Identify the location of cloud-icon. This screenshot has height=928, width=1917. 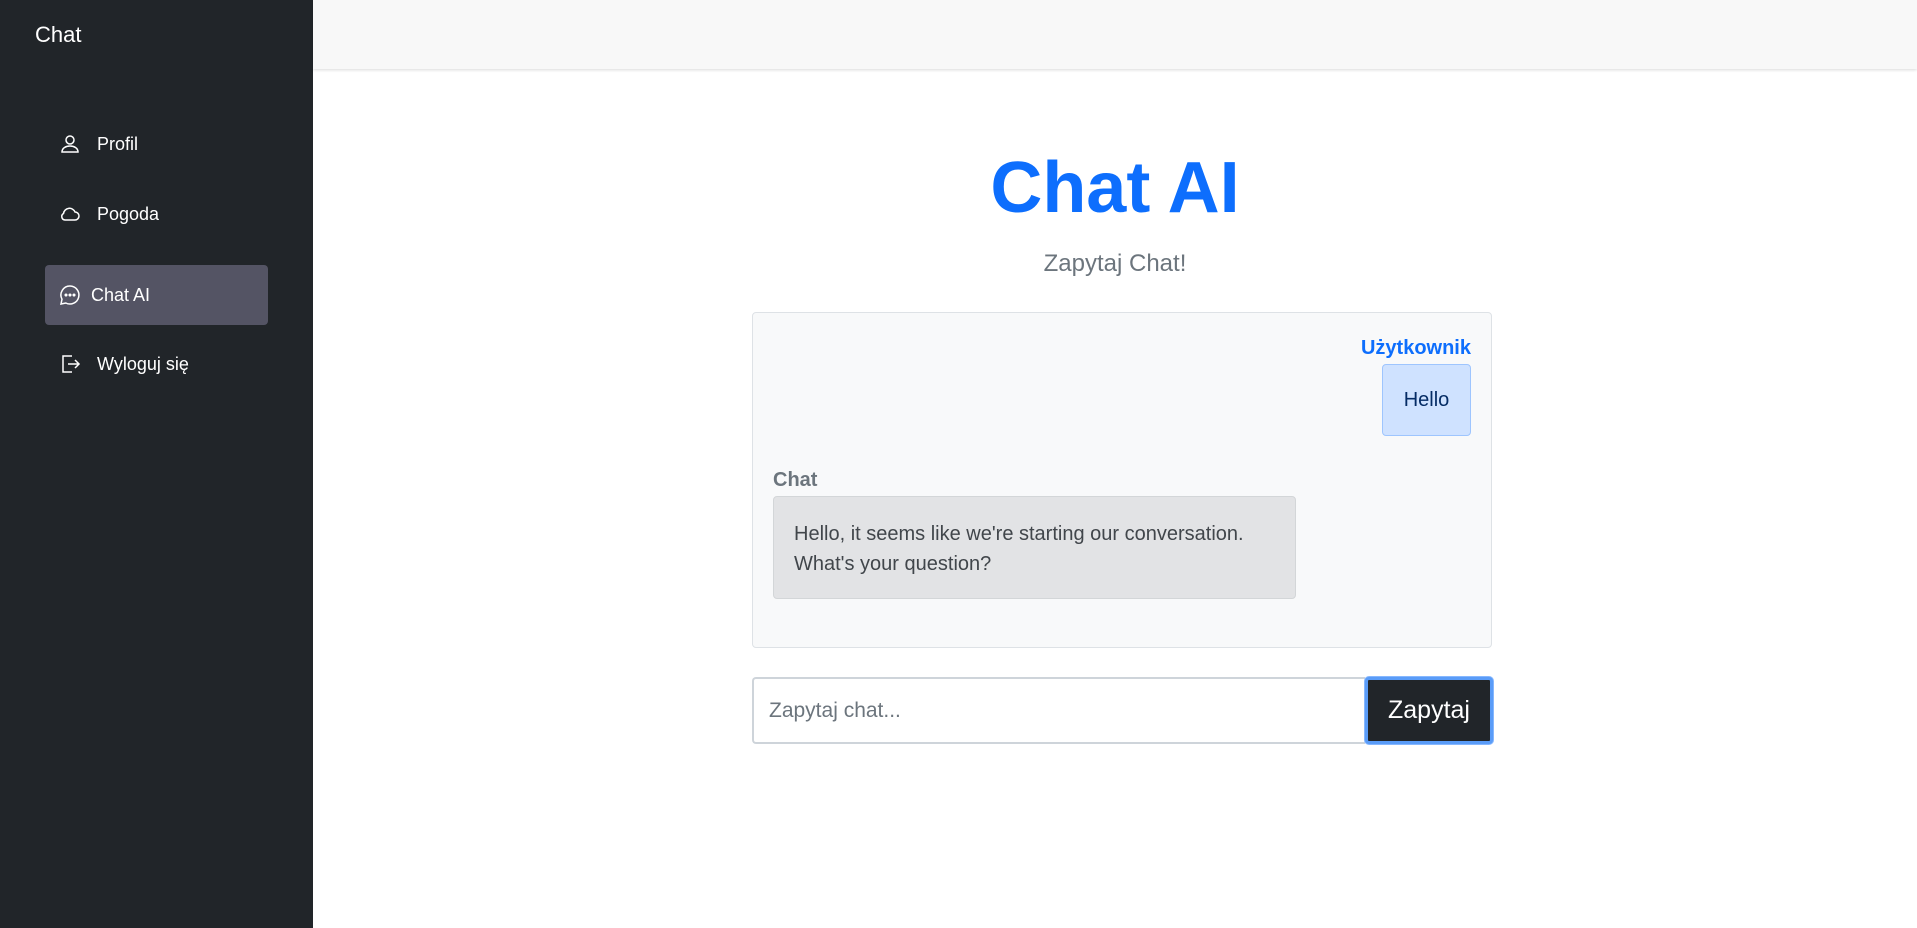
(70, 214).